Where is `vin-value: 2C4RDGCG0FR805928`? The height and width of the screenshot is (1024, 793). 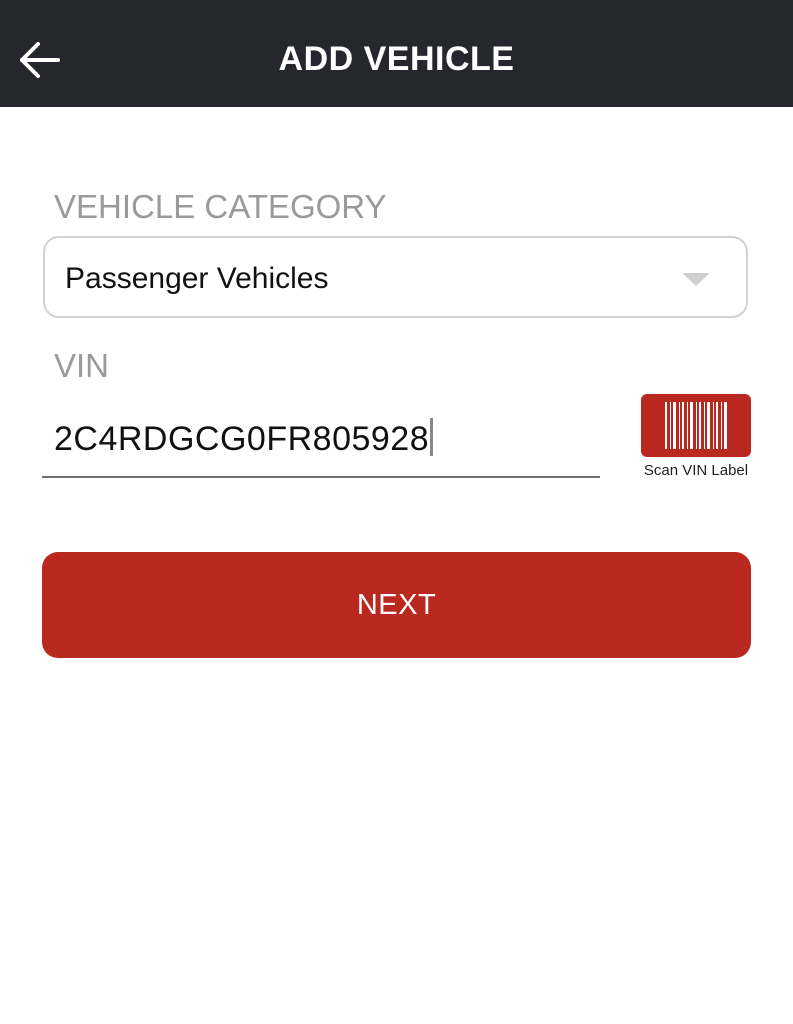 vin-value: 2C4RDGCG0FR805928 is located at coordinates (242, 439).